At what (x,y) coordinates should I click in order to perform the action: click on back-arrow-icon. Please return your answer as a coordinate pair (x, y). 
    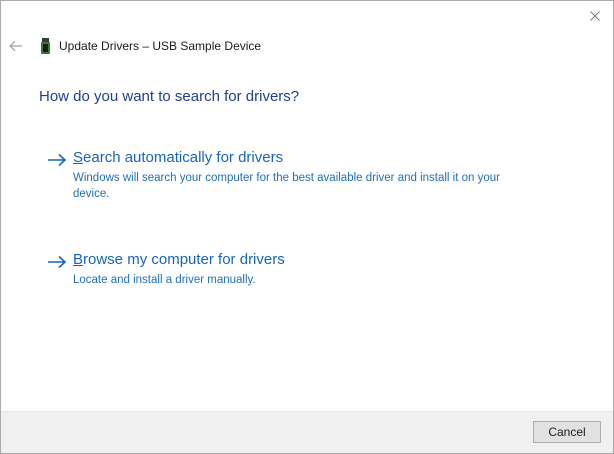
    Looking at the image, I should click on (15, 46).